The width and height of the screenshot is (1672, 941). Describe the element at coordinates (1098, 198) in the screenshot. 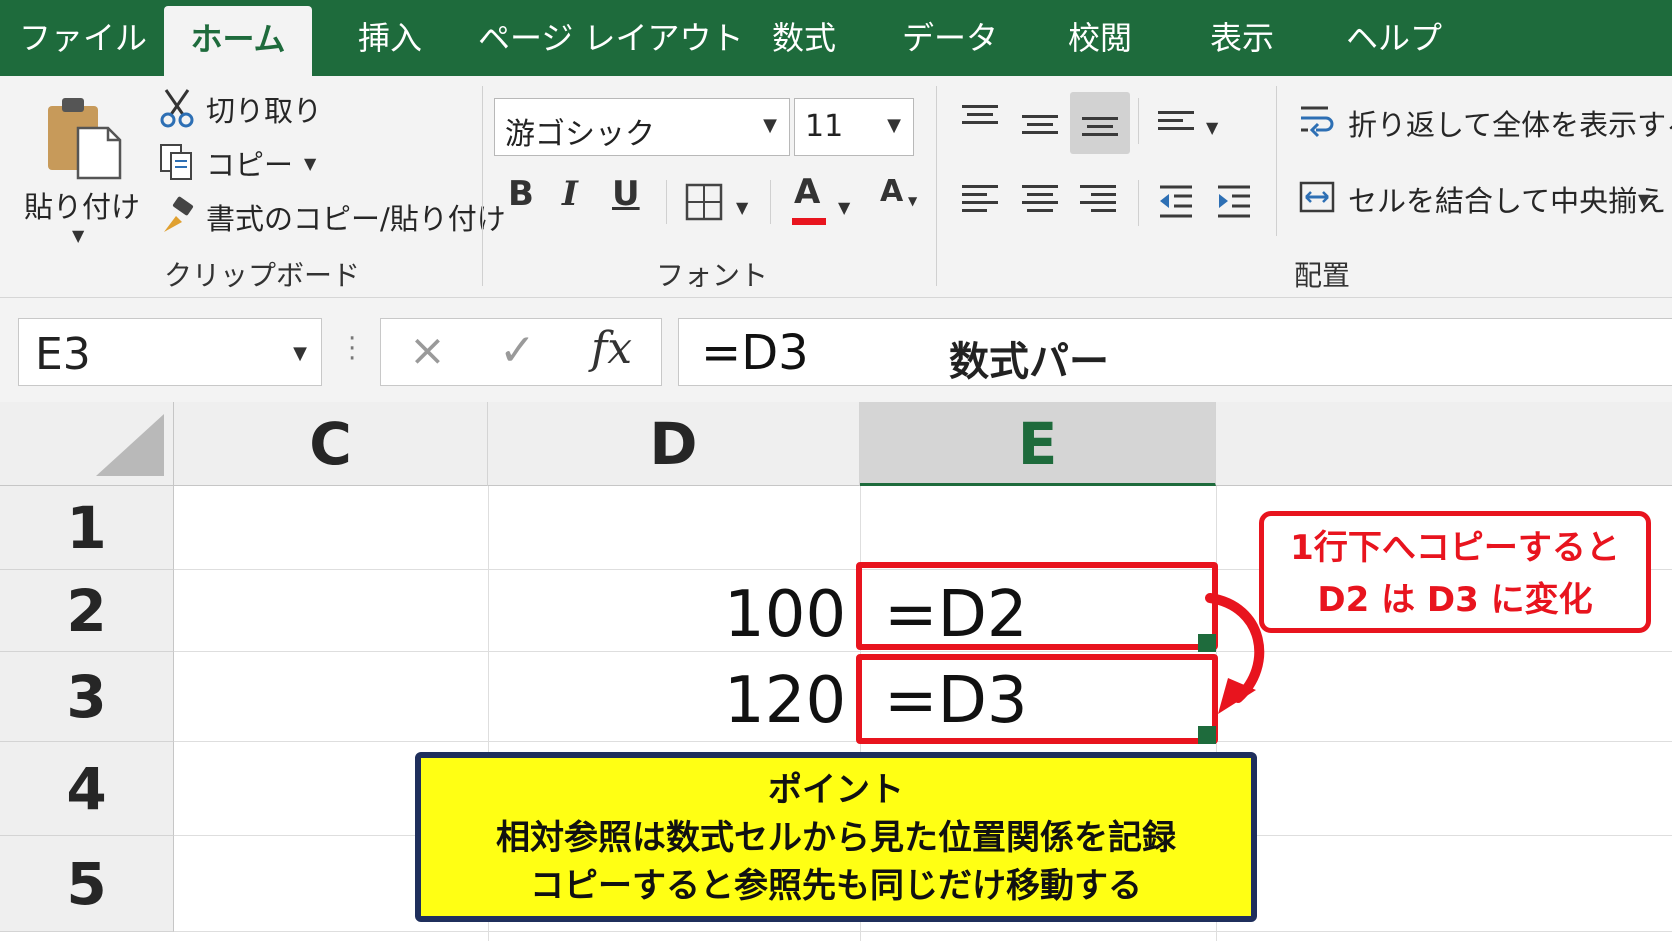

I see `align-right-icon` at that location.